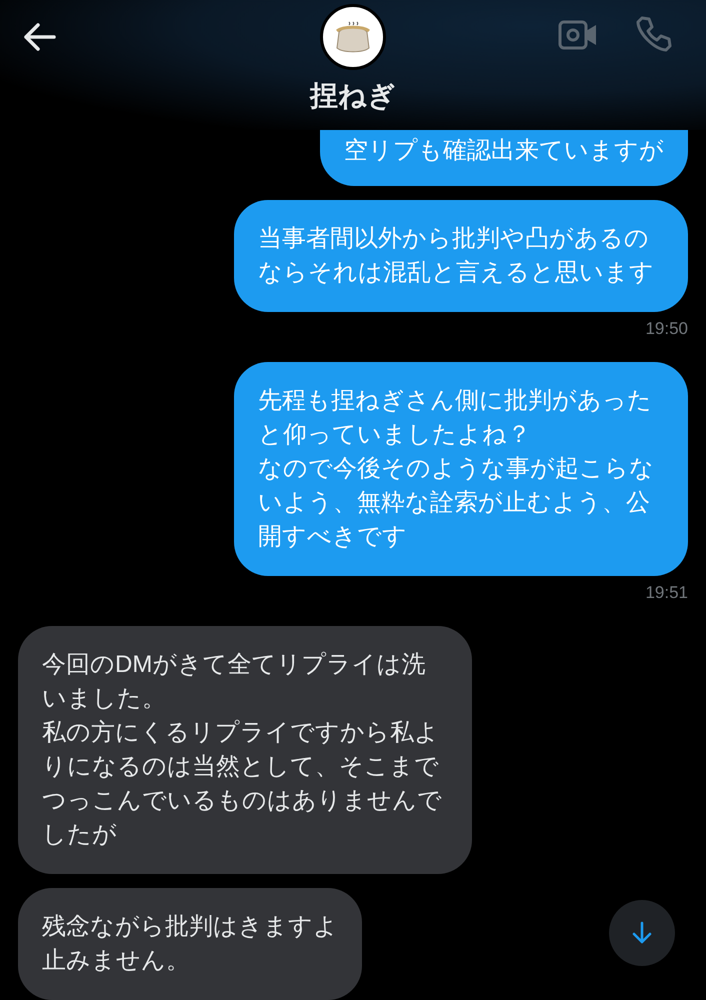  I want to click on video-call-icon, so click(578, 35).